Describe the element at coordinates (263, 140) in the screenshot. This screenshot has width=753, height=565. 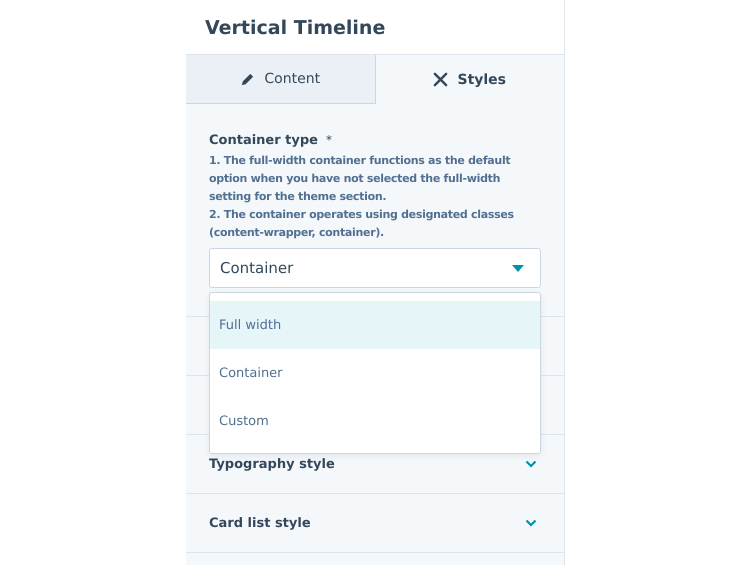
I see `field-label: Container type` at that location.